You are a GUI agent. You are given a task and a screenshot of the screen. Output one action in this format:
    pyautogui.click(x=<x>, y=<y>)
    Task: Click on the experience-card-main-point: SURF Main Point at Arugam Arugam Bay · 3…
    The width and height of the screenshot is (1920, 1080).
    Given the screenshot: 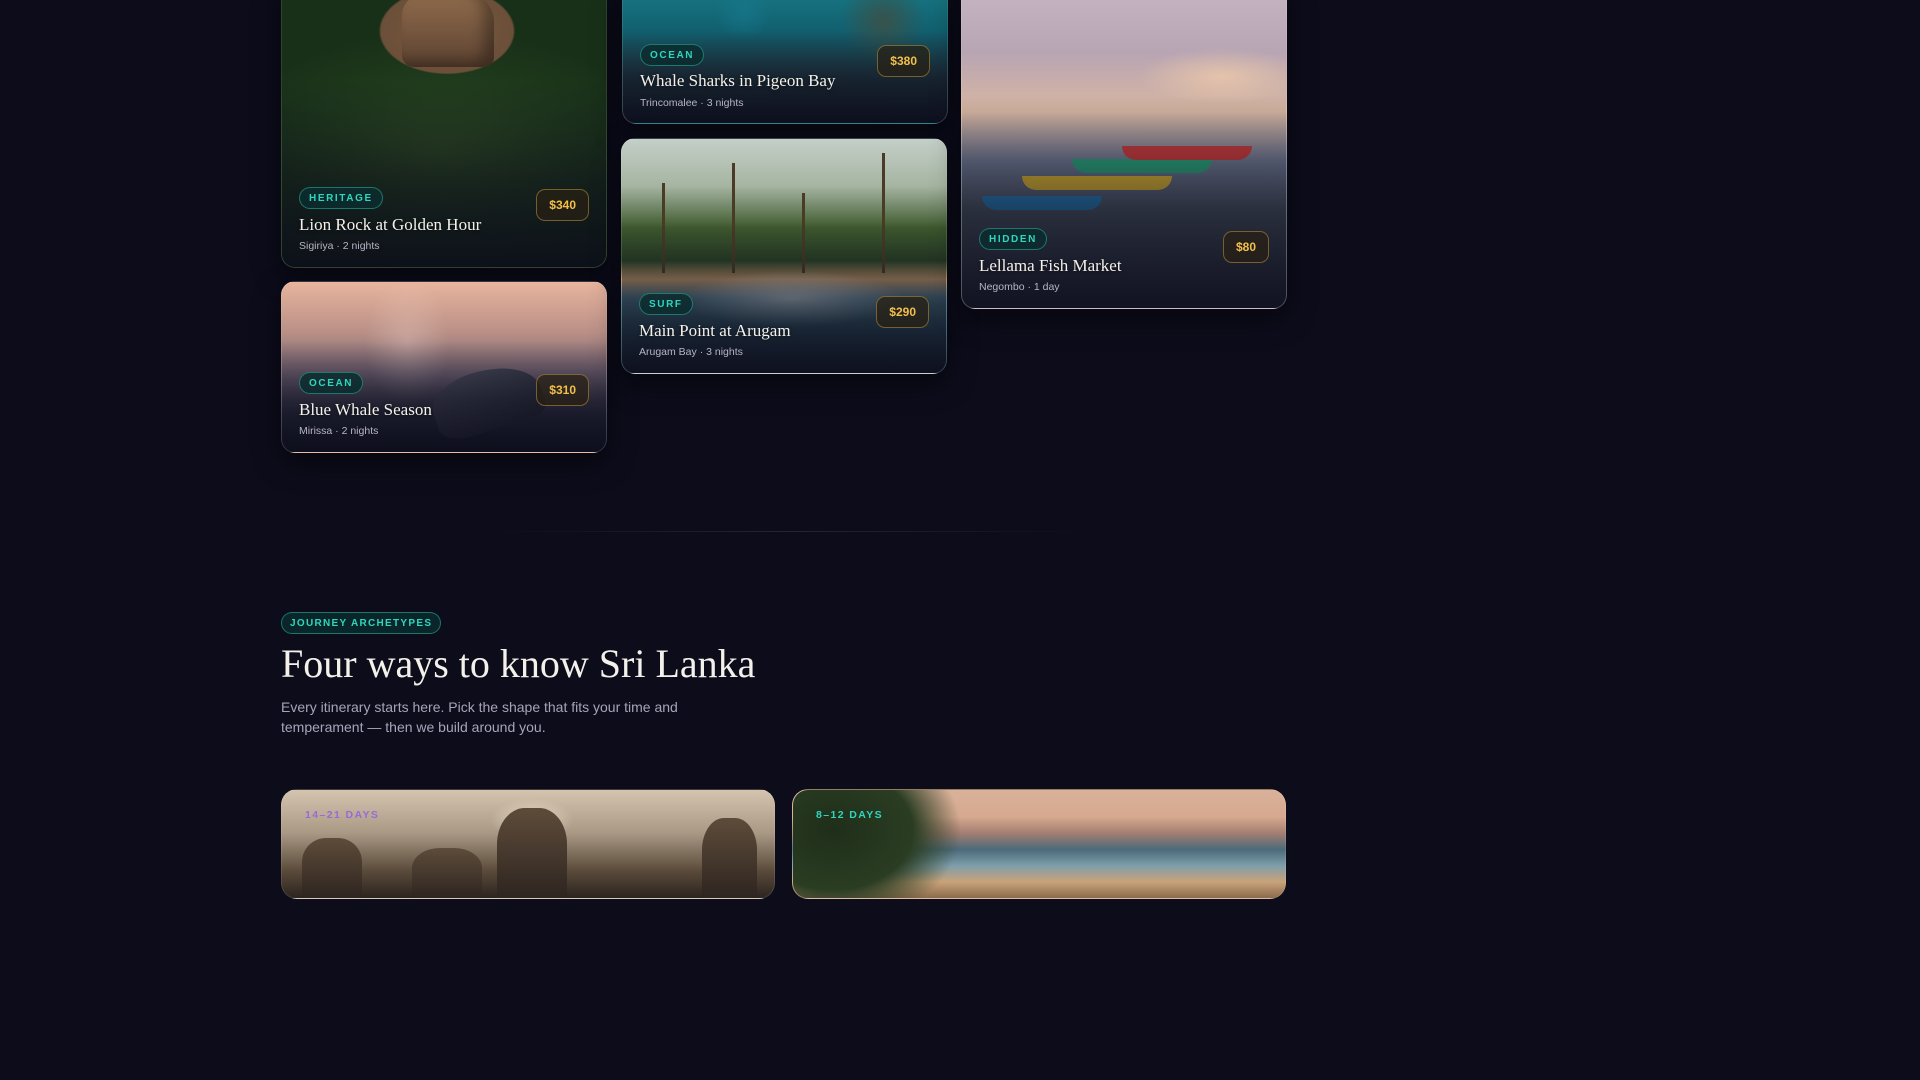 What is the action you would take?
    pyautogui.click(x=784, y=256)
    